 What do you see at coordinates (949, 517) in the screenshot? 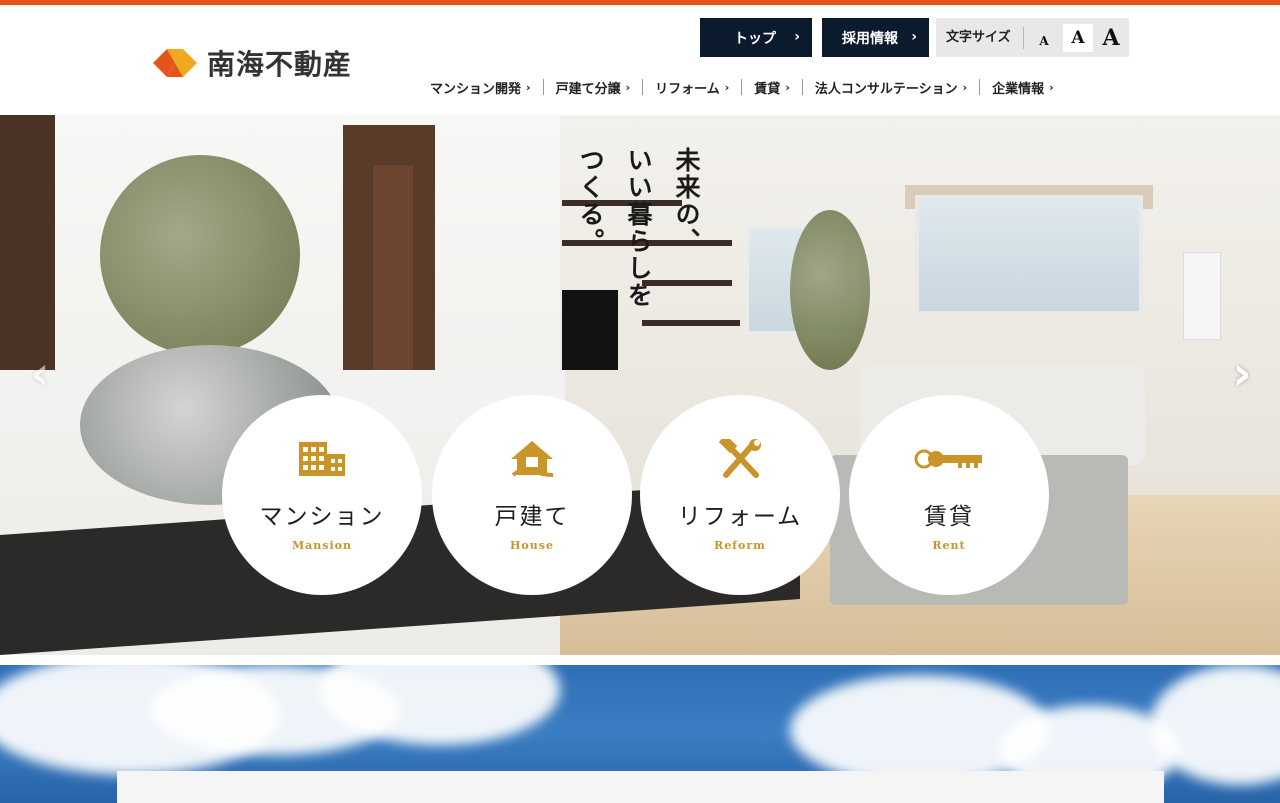
I see `category-title: 賃貸` at bounding box center [949, 517].